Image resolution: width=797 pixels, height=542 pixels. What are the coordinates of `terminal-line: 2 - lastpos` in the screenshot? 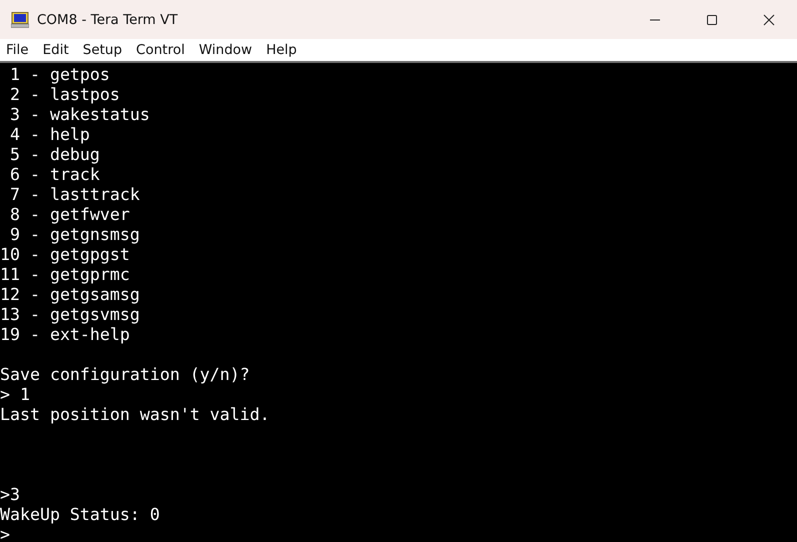 It's located at (64, 95).